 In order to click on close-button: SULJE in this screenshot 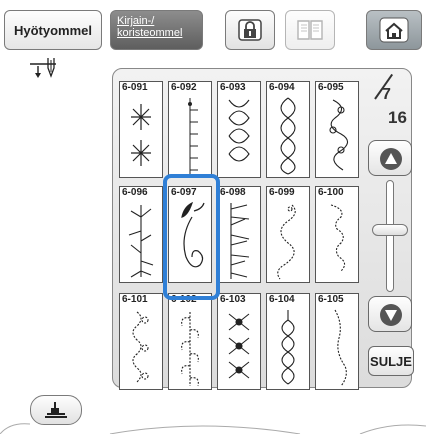, I will do `click(391, 361)`.